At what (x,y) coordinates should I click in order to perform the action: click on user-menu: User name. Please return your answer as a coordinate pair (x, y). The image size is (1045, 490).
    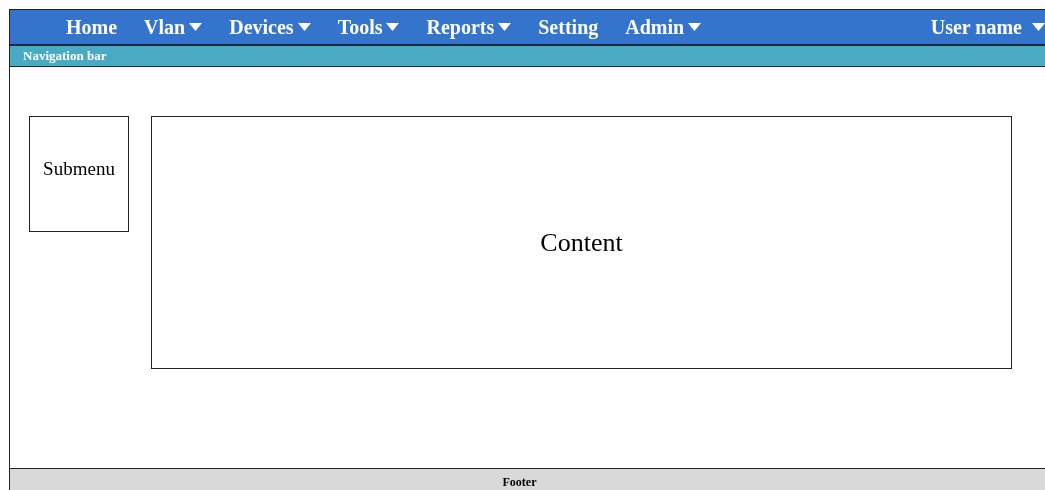
    Looking at the image, I should click on (987, 27).